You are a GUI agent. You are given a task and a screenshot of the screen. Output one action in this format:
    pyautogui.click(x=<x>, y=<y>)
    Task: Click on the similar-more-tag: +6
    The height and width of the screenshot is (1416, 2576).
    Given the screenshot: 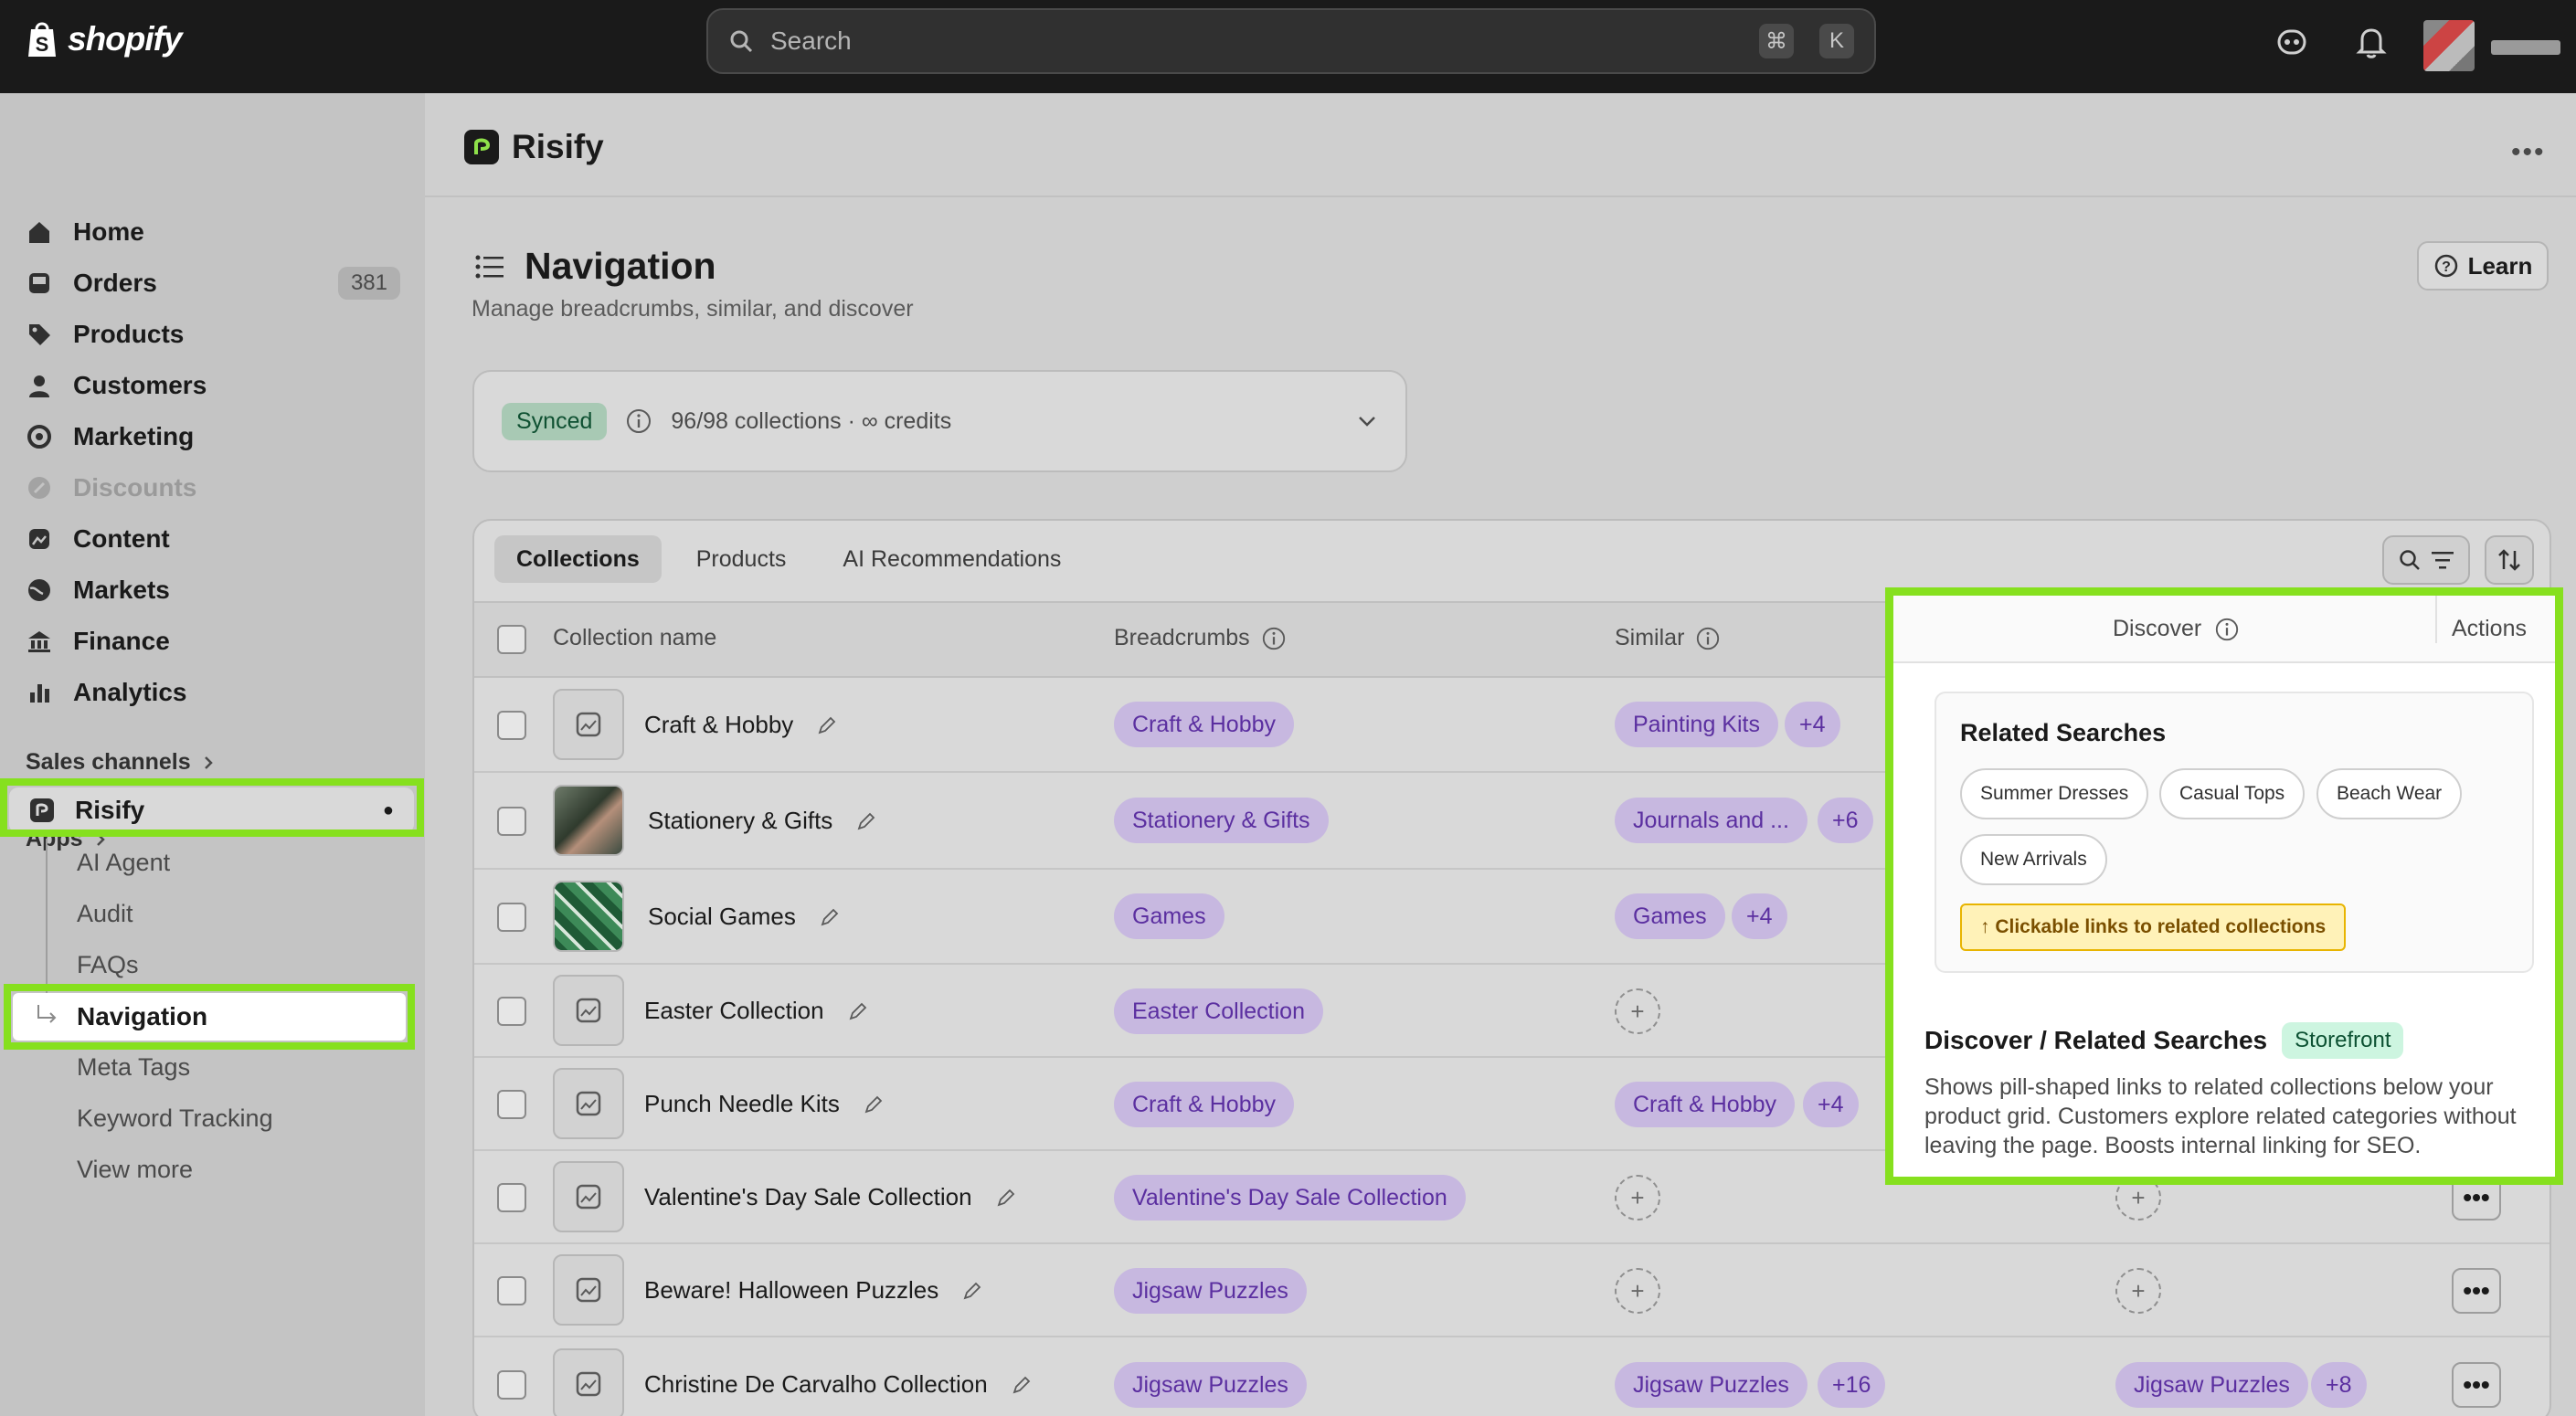 What is the action you would take?
    pyautogui.click(x=1845, y=820)
    